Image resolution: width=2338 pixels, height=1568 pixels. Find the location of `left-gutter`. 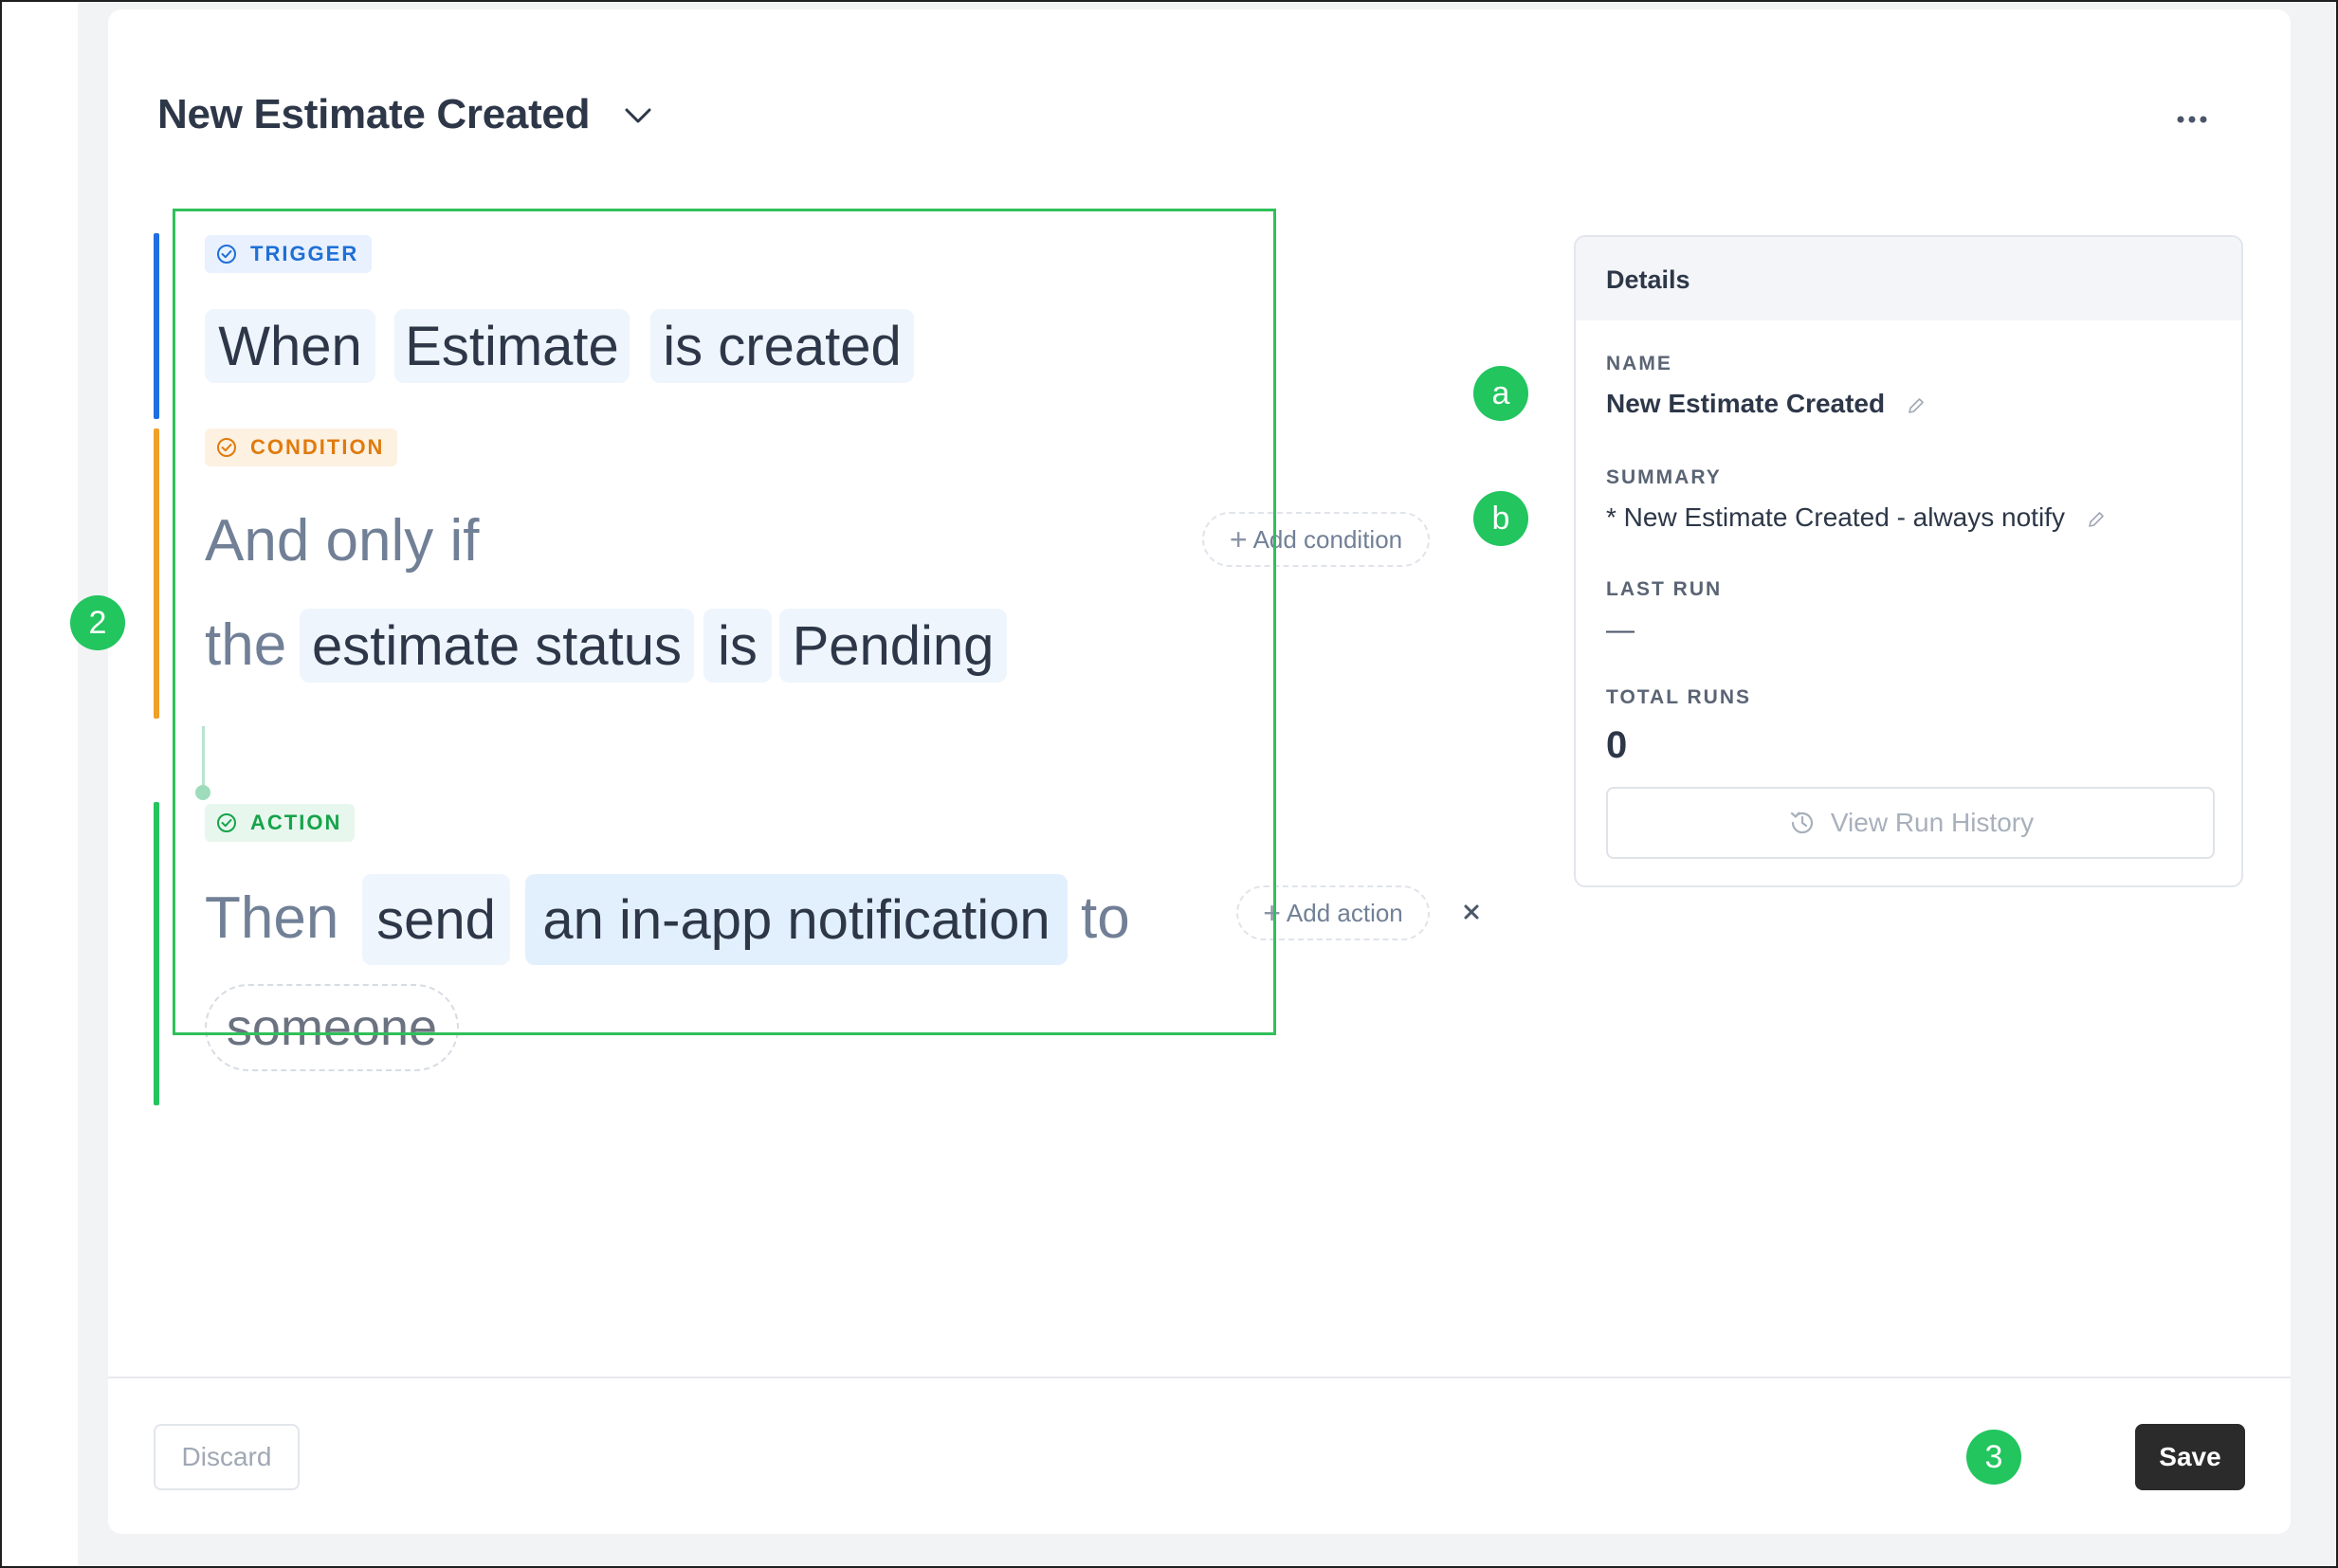

left-gutter is located at coordinates (40, 784).